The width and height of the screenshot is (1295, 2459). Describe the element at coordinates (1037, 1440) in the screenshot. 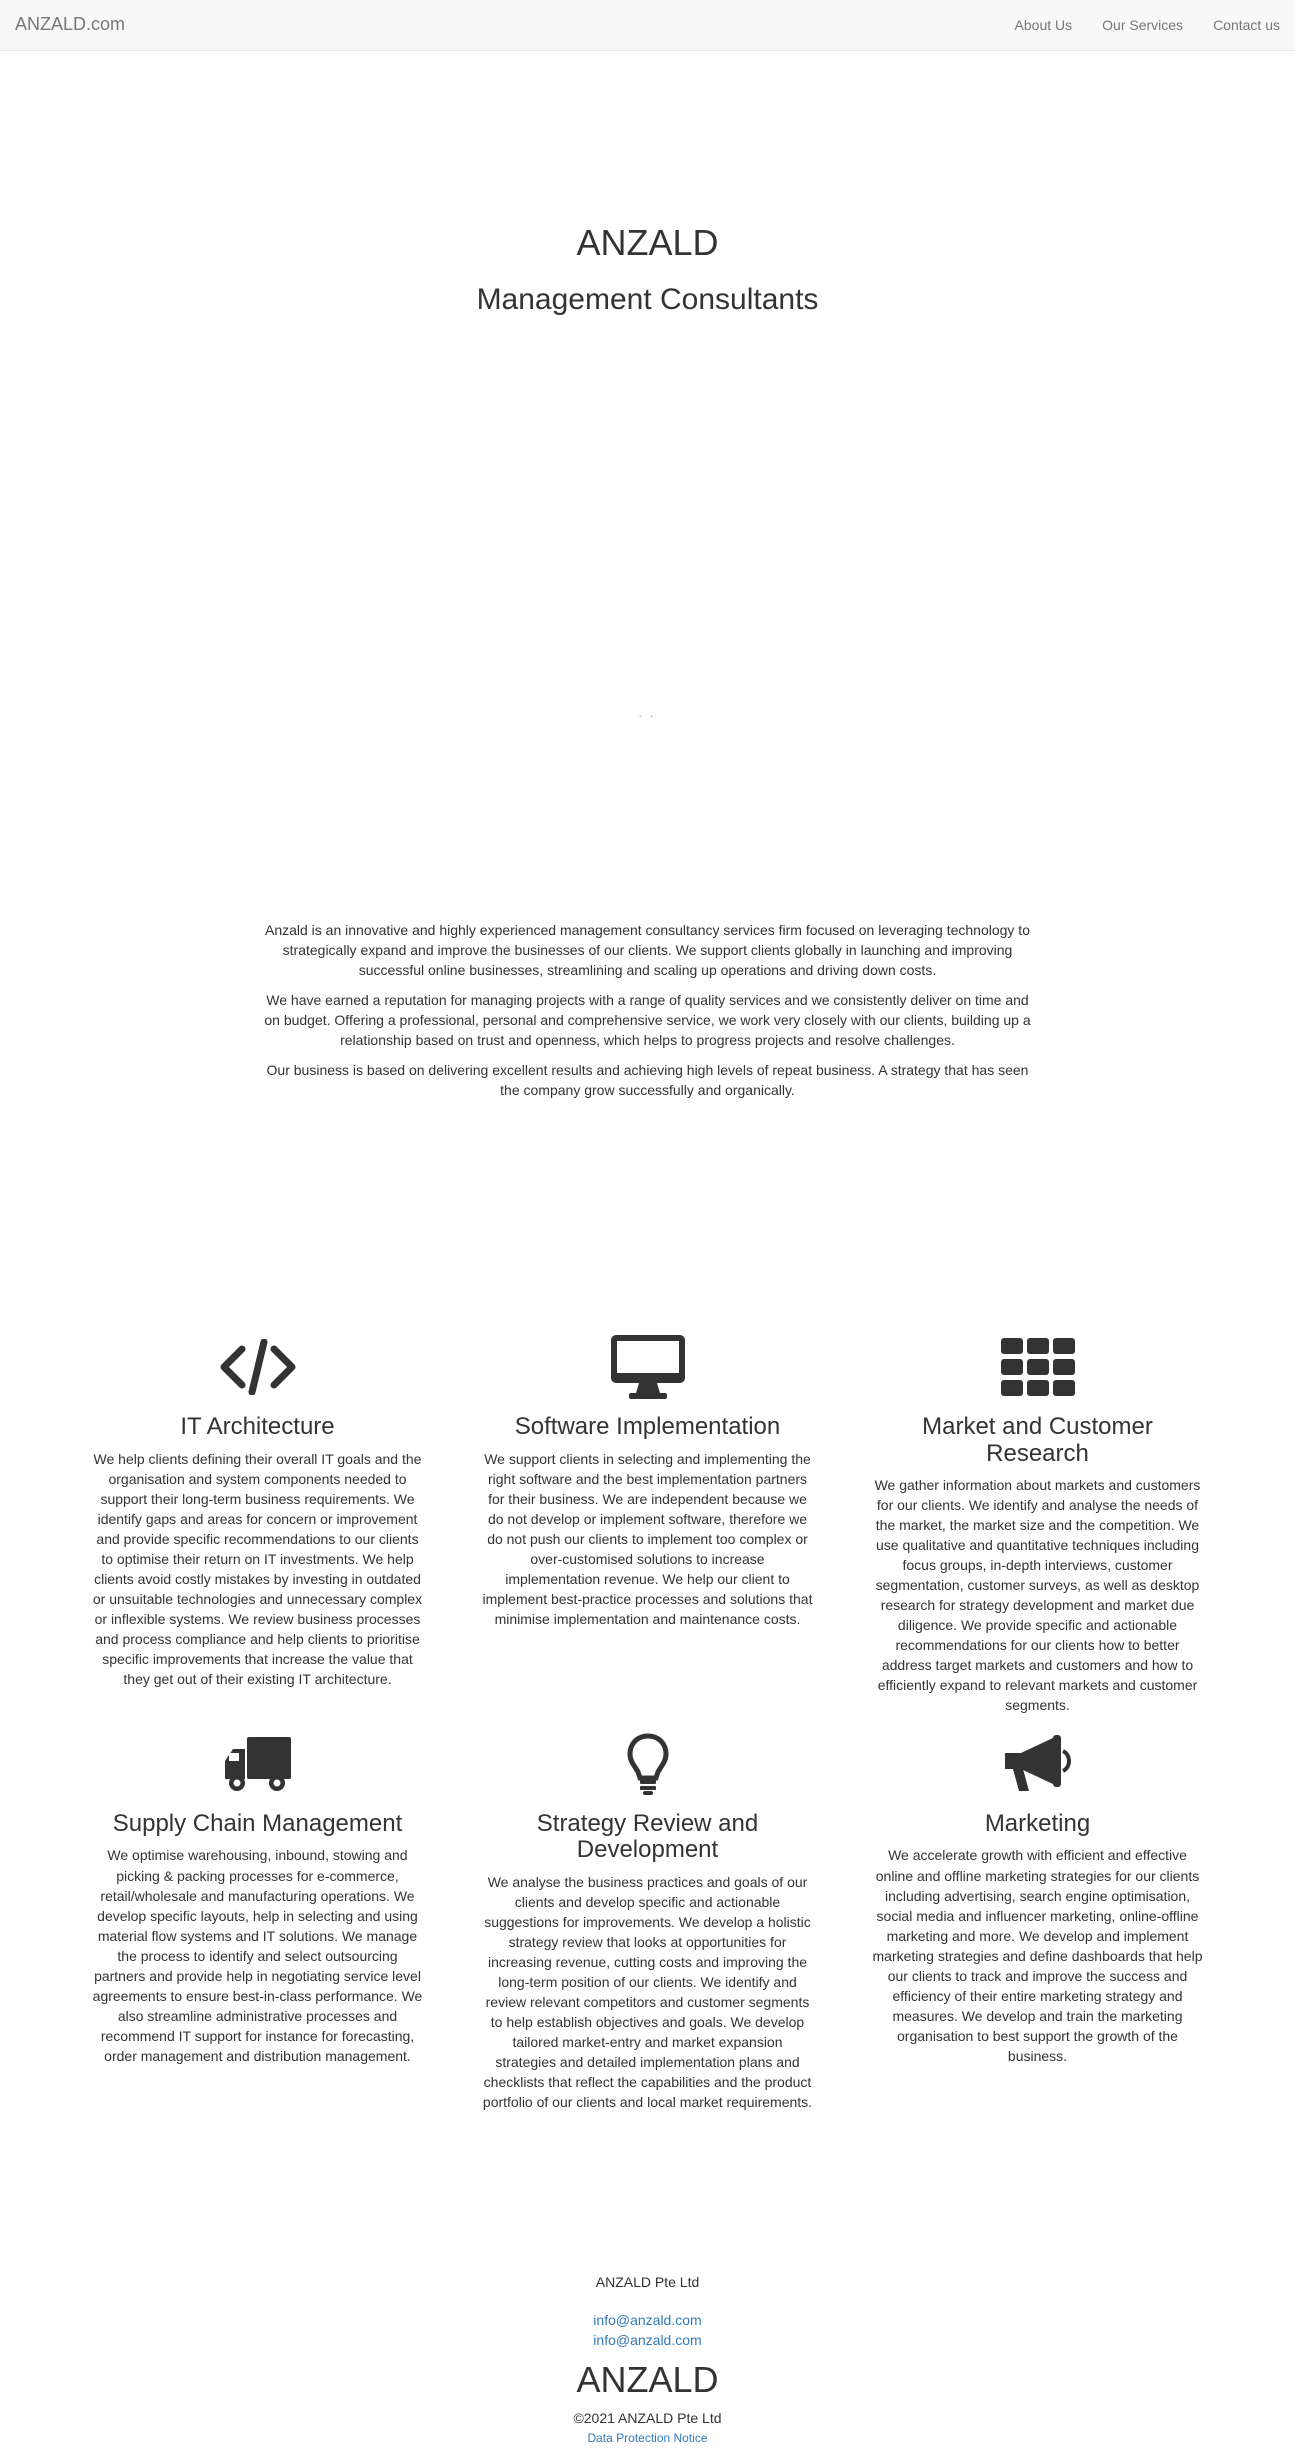

I see `service-title: Market and Customer Research` at that location.